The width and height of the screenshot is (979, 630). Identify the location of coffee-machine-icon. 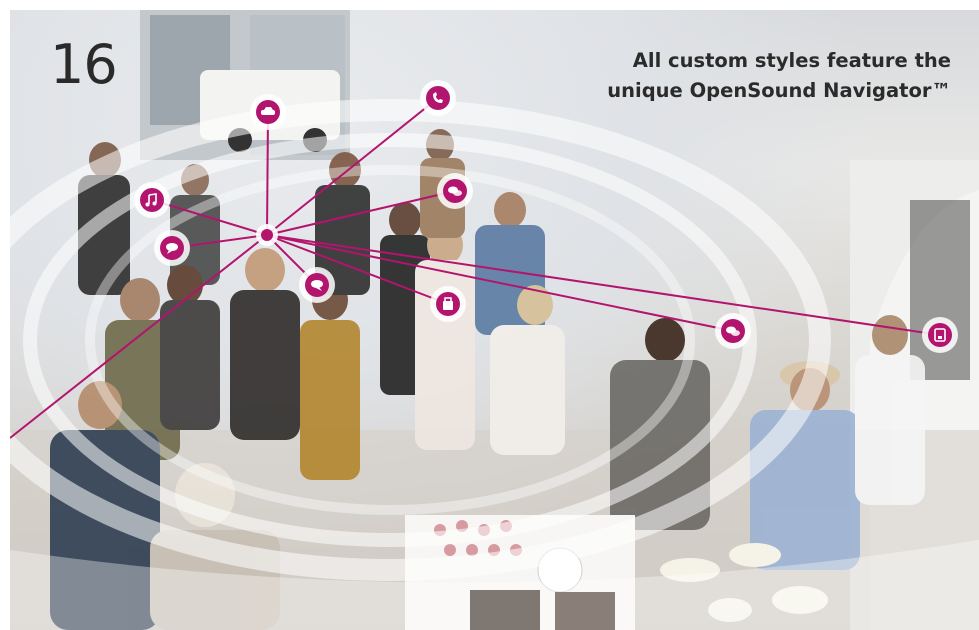
(940, 335).